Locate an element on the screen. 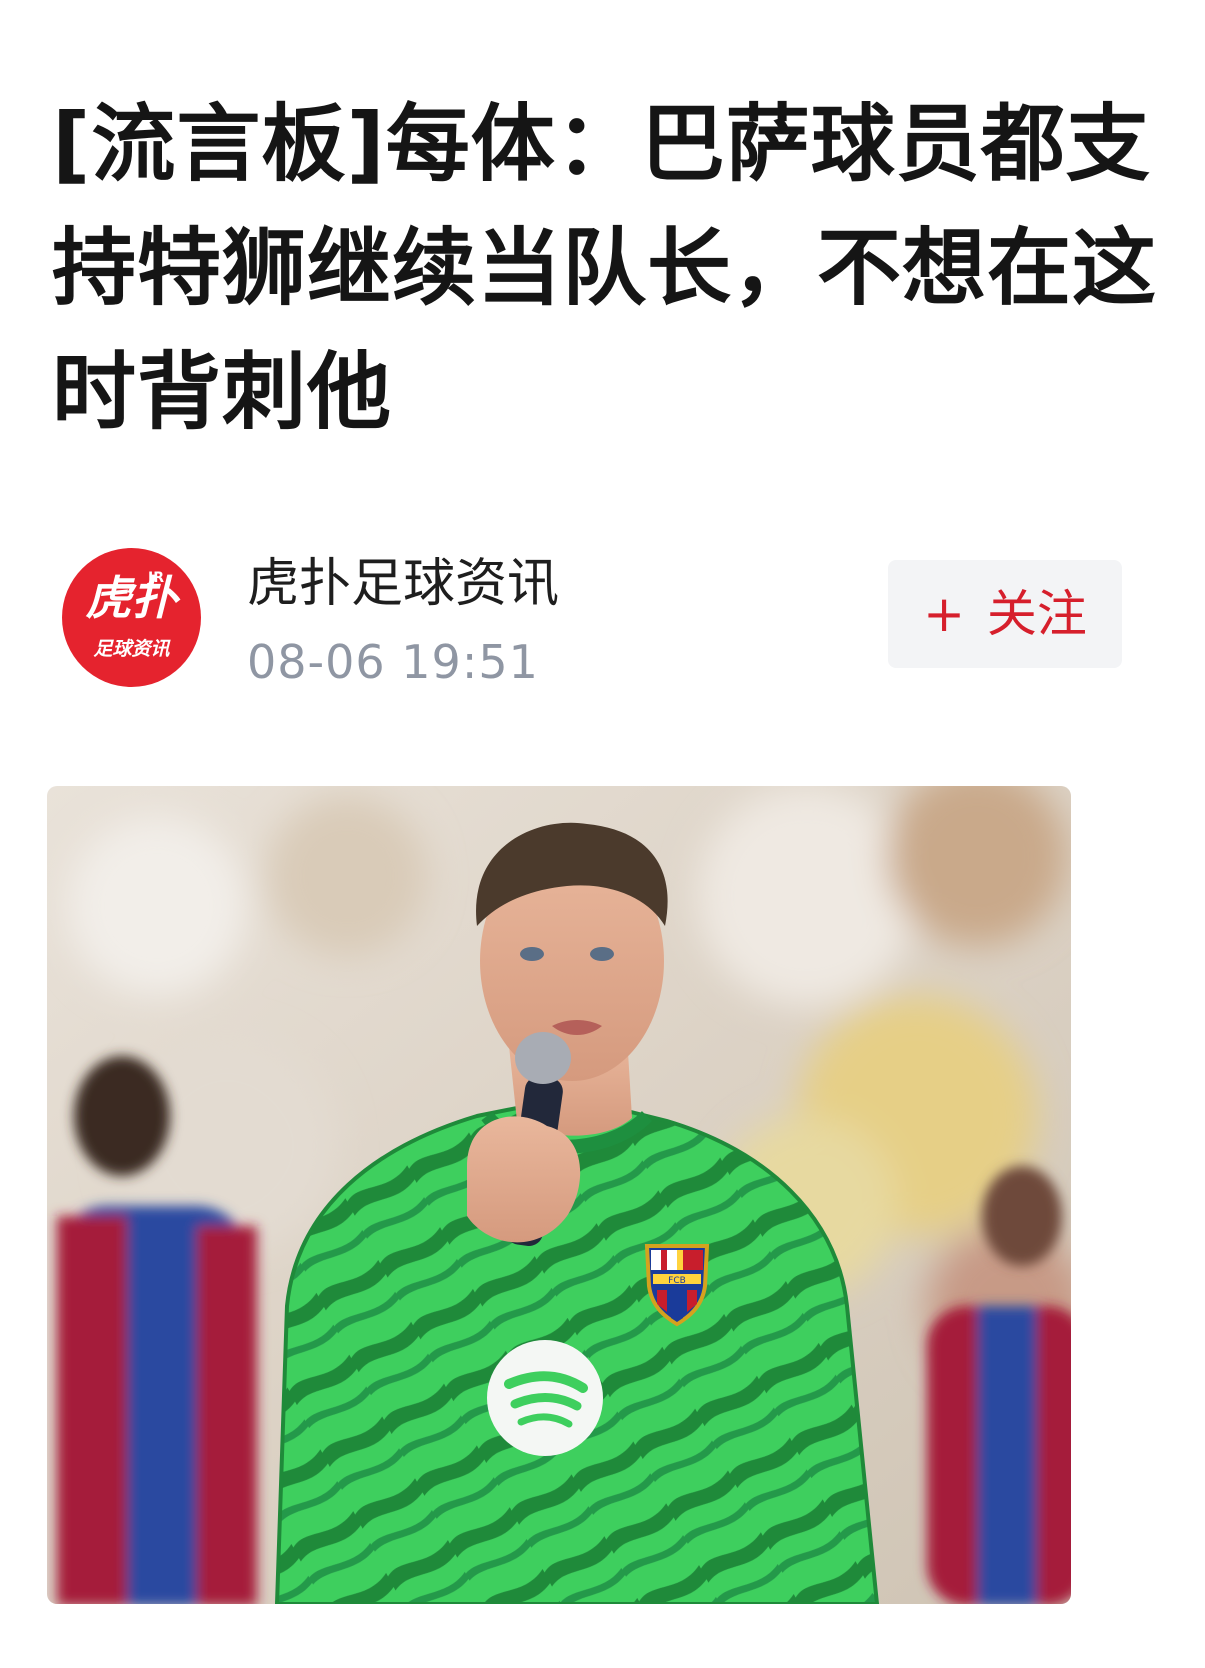 The height and width of the screenshot is (1668, 1205). author-row: JR 虎扑 足球资讯 虎扑足球资讯 08-06 19:51 + 关注 is located at coordinates (602, 623).